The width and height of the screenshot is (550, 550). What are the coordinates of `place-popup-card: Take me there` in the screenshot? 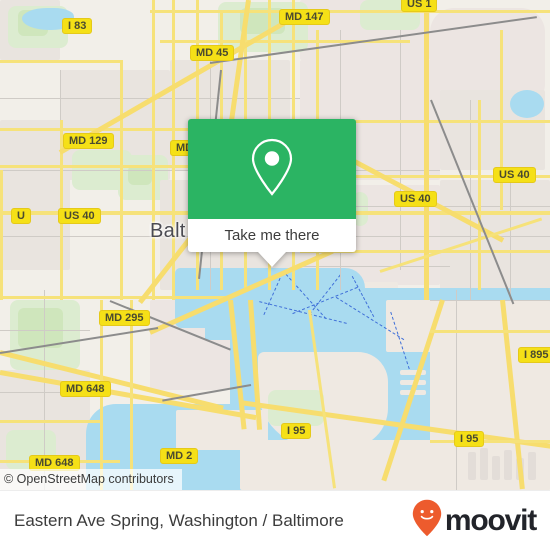 It's located at (272, 193).